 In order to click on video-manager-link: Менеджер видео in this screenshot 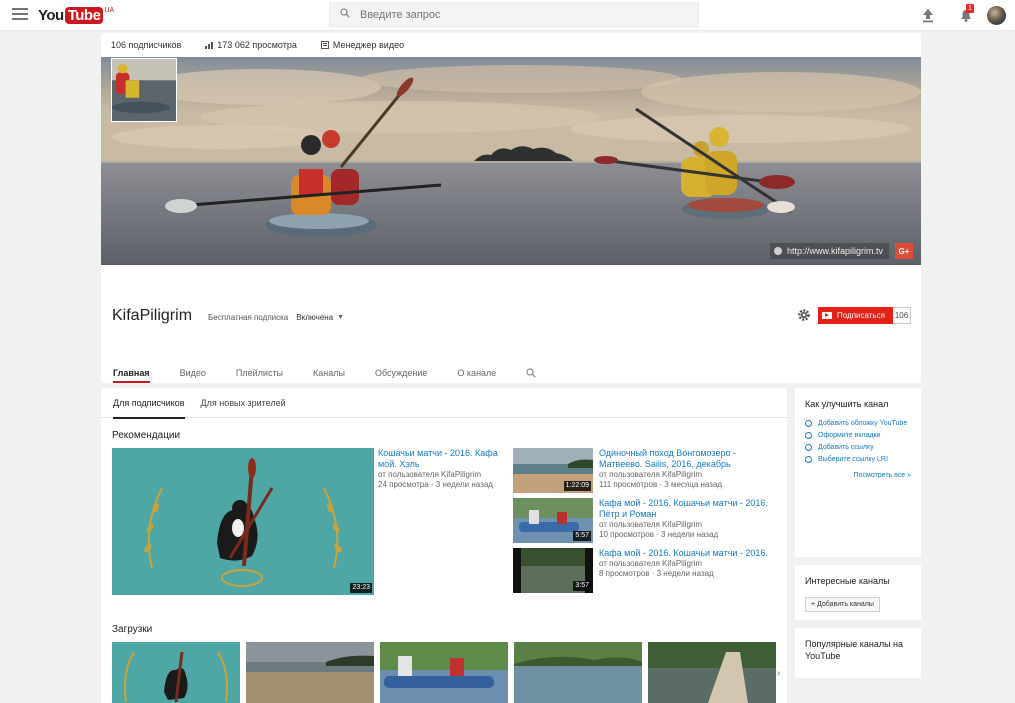, I will do `click(362, 45)`.